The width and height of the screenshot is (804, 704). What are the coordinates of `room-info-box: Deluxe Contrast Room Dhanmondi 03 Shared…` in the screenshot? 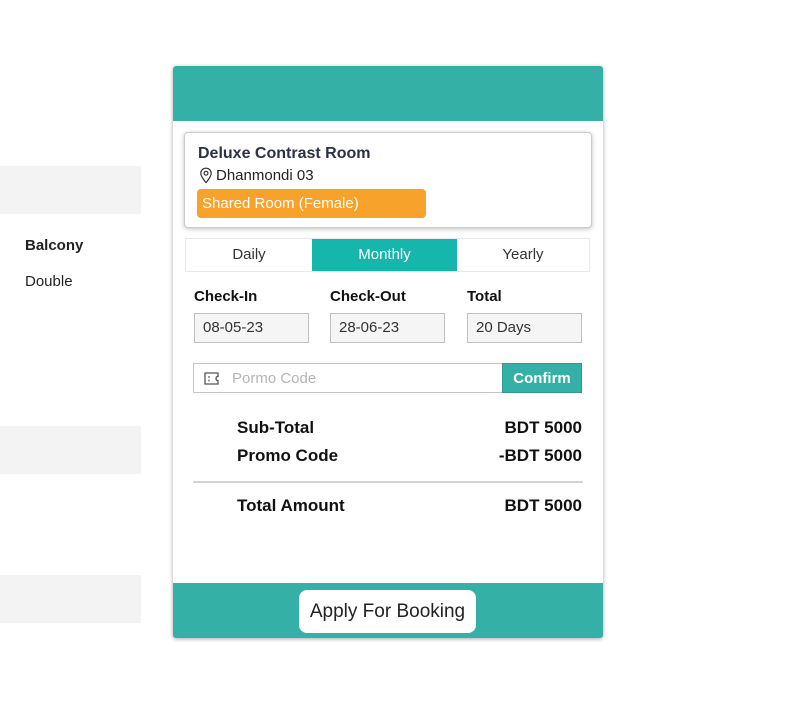 It's located at (388, 180).